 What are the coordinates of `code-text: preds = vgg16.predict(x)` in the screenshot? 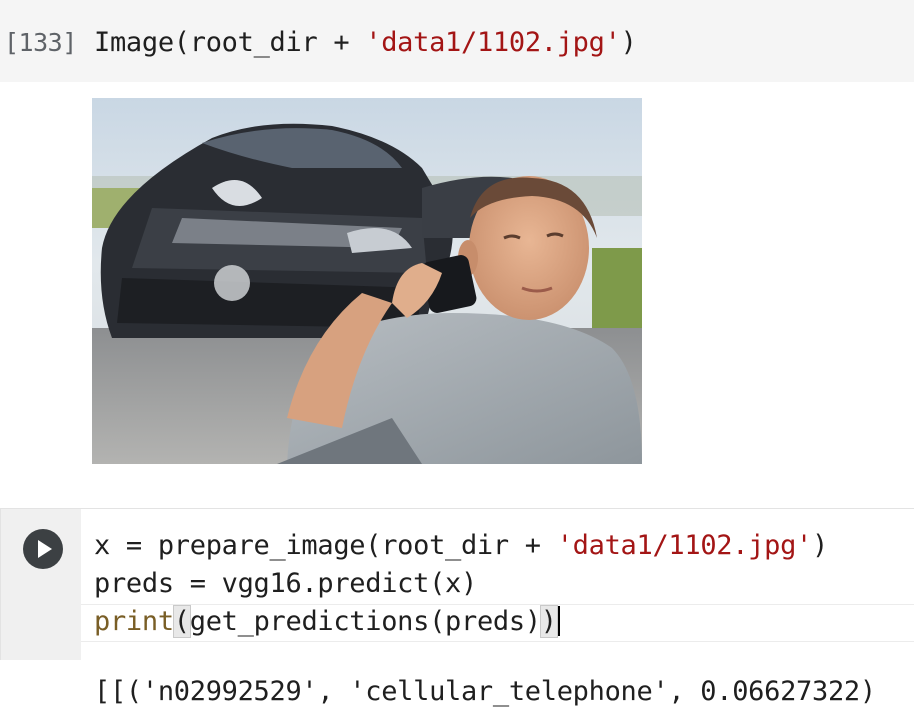 It's located at (285, 583).